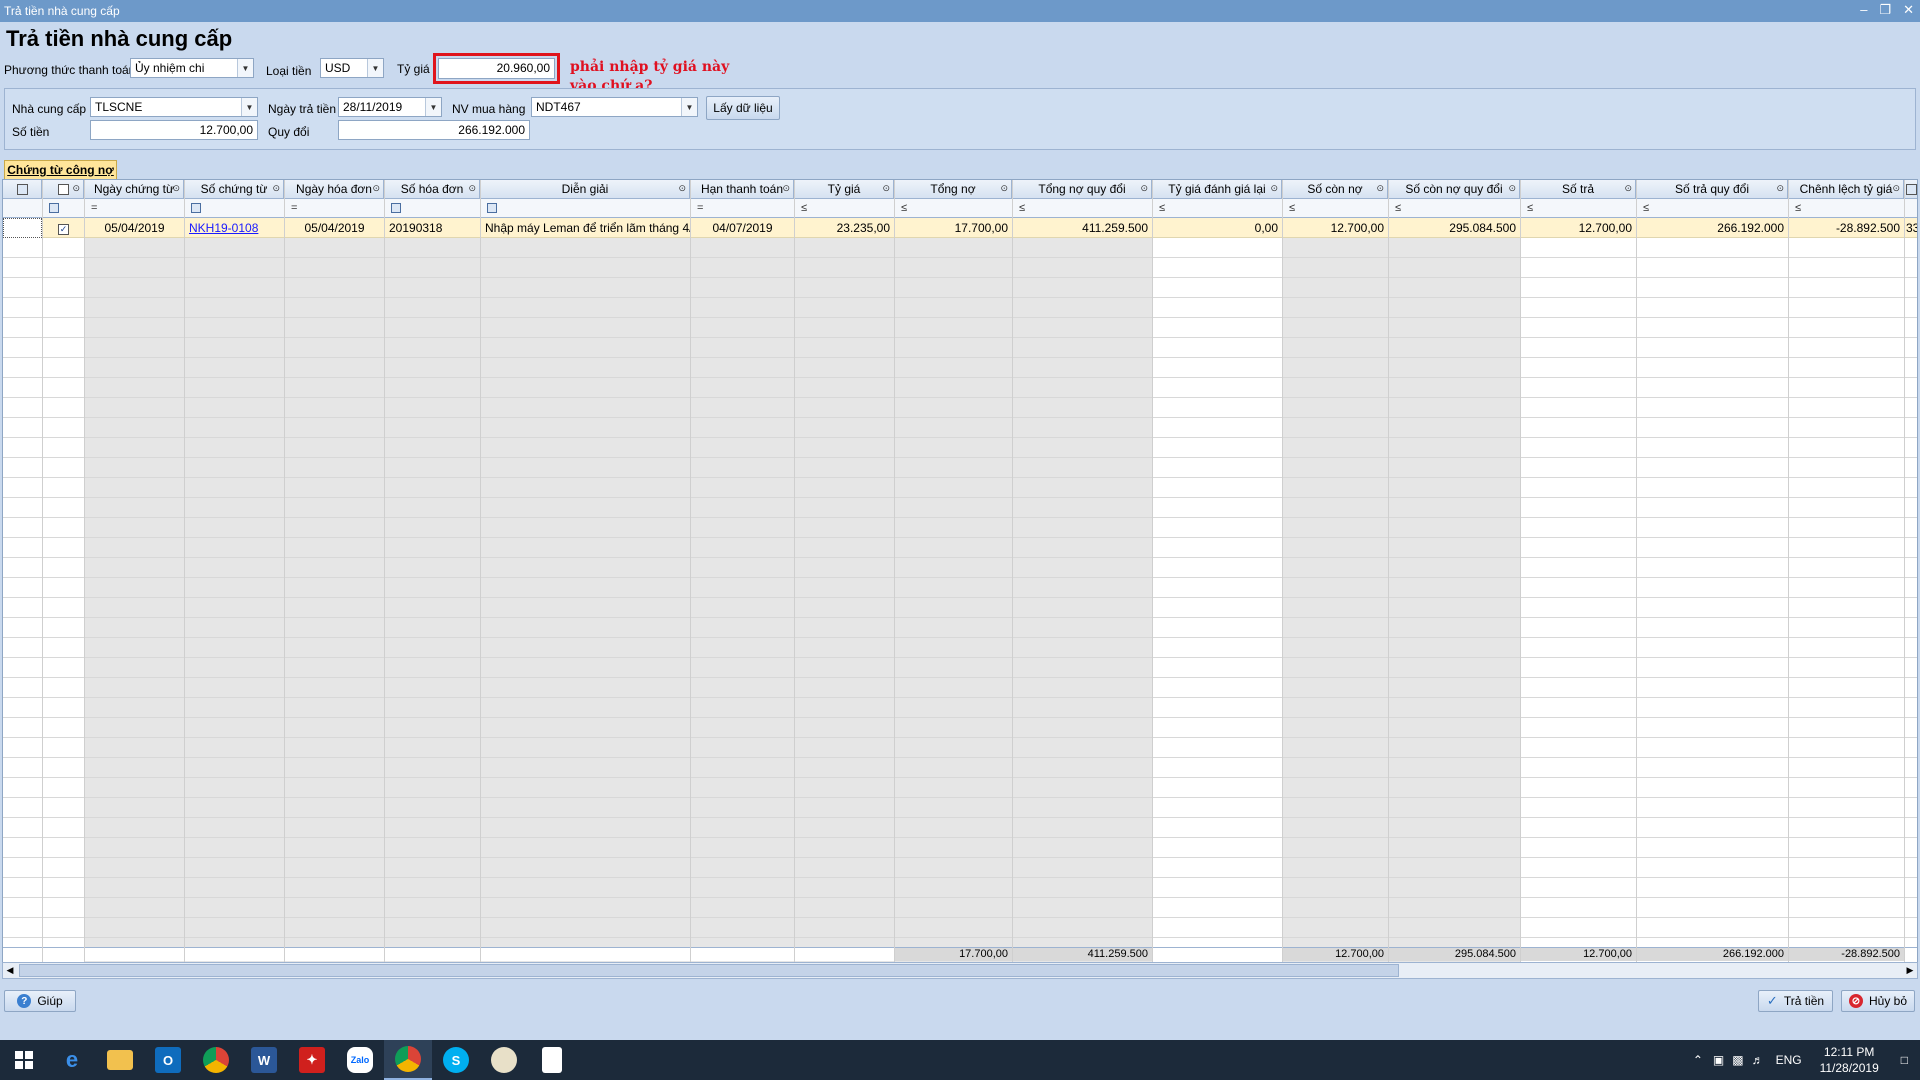 The height and width of the screenshot is (1080, 1920). I want to click on chrome-active-taskbar-button, so click(408, 1060).